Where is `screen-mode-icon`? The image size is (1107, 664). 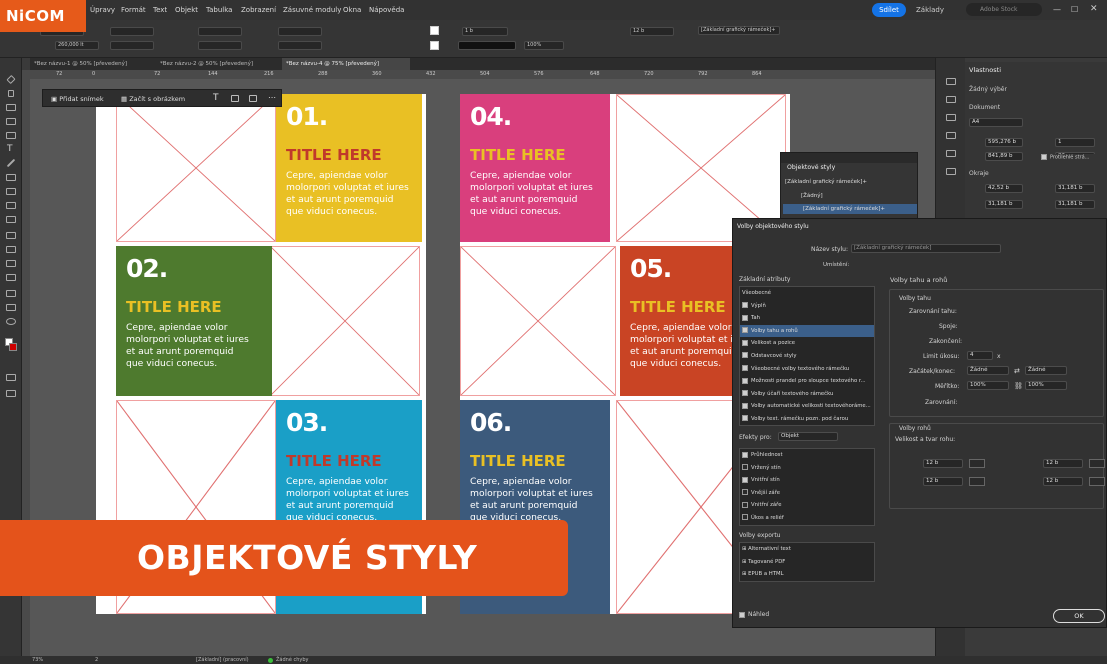
screen-mode-icon is located at coordinates (11, 393).